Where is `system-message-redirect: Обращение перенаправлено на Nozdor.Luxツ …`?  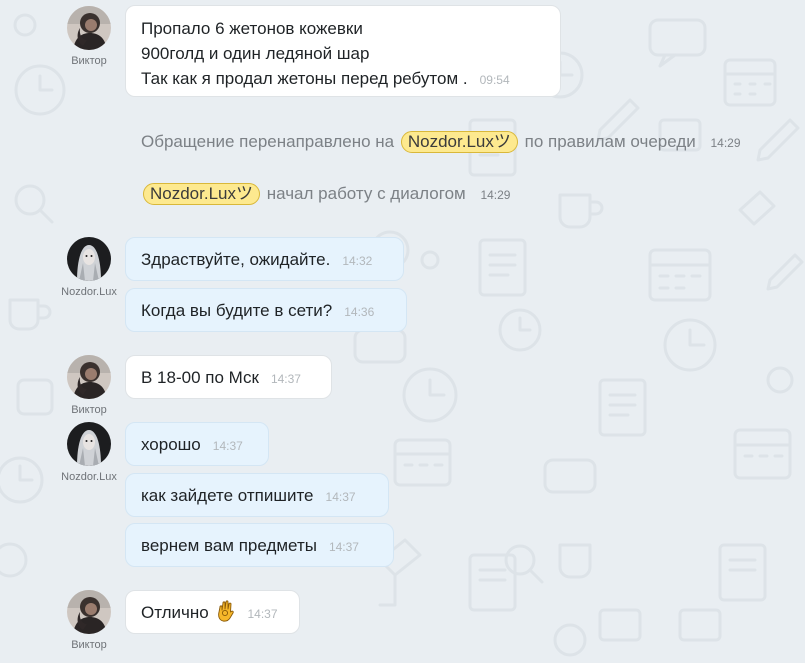
system-message-redirect: Обращение перенаправлено на Nozdor.Luxツ … is located at coordinates (441, 142).